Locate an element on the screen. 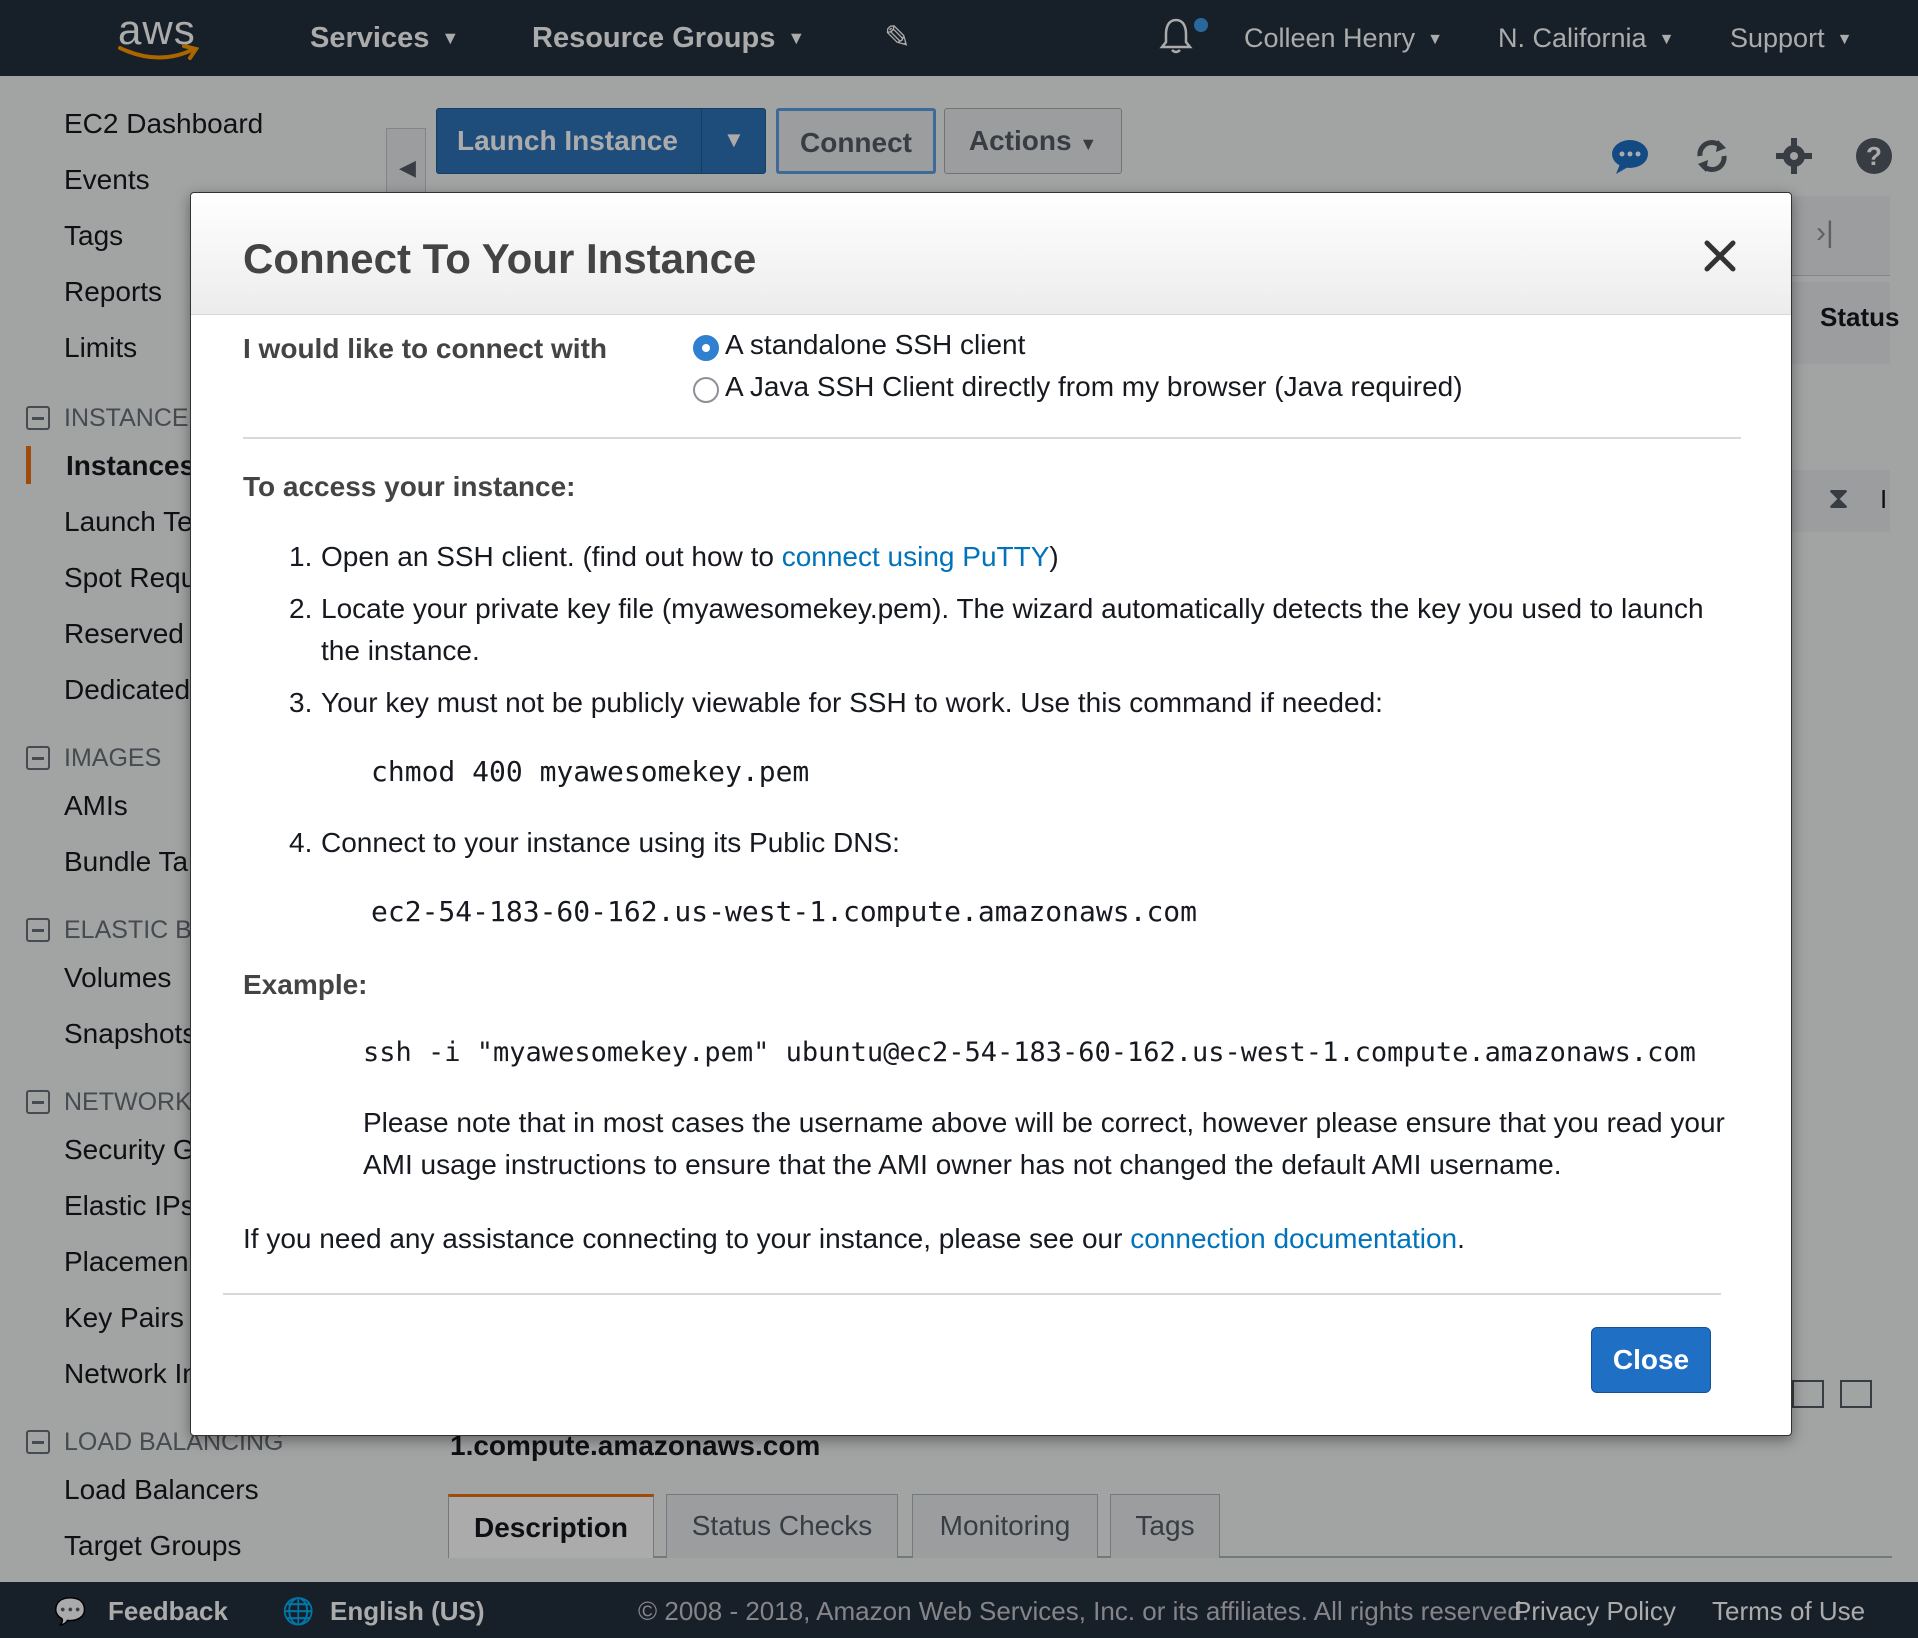 Image resolution: width=1918 pixels, height=1638 pixels. step-number: 1. is located at coordinates (301, 556).